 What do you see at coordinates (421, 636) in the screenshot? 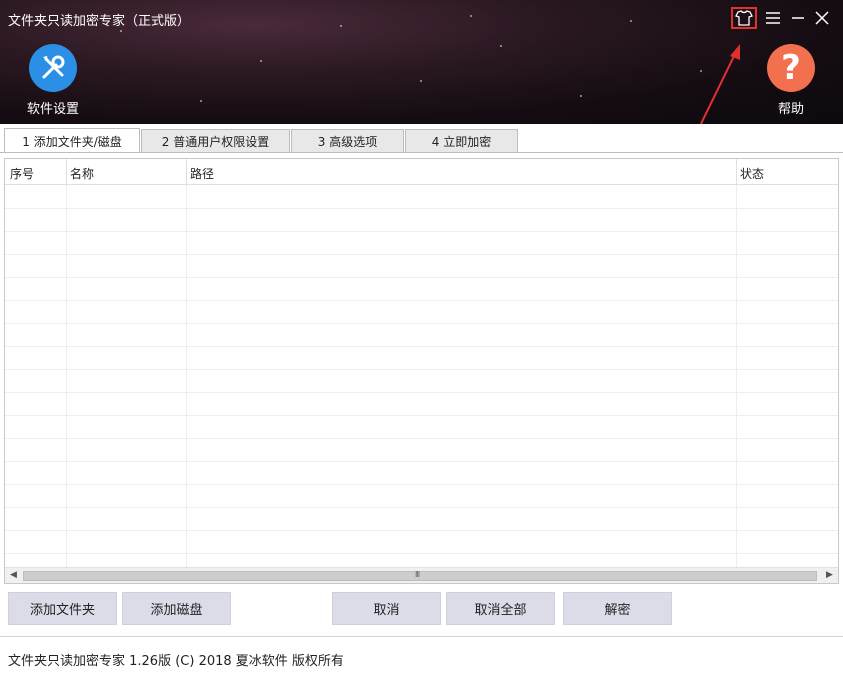
I see `footer-divider` at bounding box center [421, 636].